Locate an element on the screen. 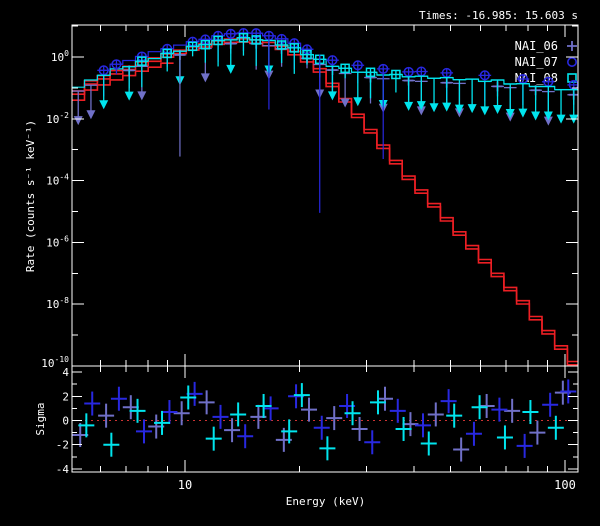  rate-axis-label: Rate (counts s⁻¹ keV⁻¹) is located at coordinates (30, 196).